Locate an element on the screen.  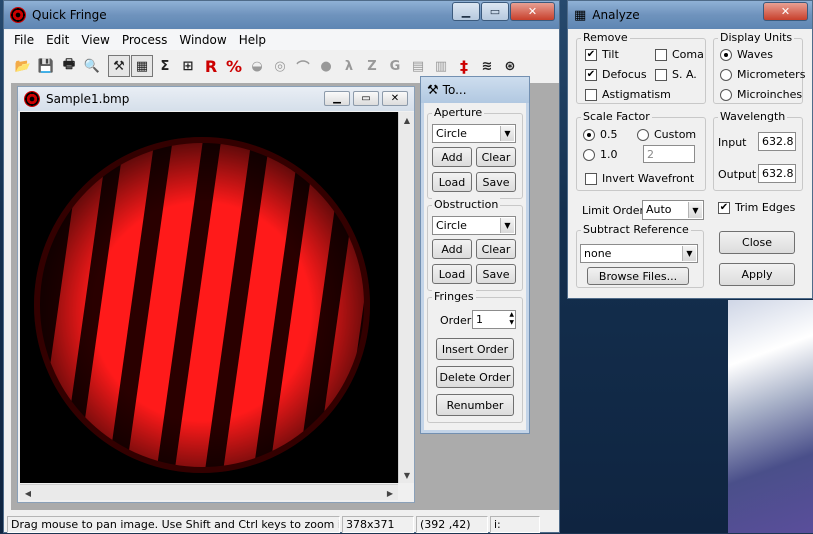
microinches-radio: Microinches is located at coordinates (761, 94).